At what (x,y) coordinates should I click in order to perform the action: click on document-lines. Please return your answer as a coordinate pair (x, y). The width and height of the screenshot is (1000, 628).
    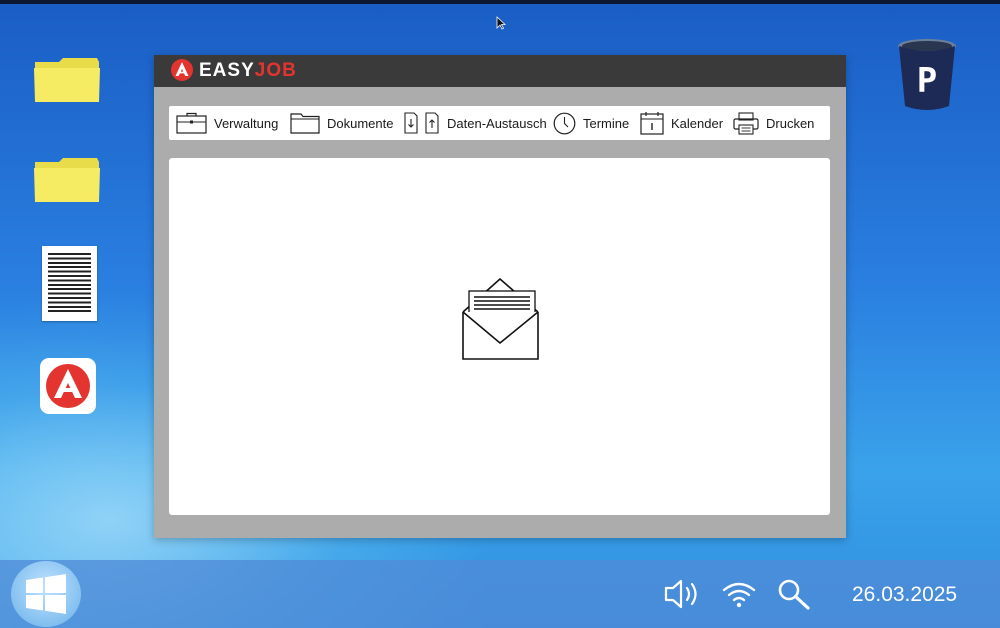
    Looking at the image, I should click on (69, 283).